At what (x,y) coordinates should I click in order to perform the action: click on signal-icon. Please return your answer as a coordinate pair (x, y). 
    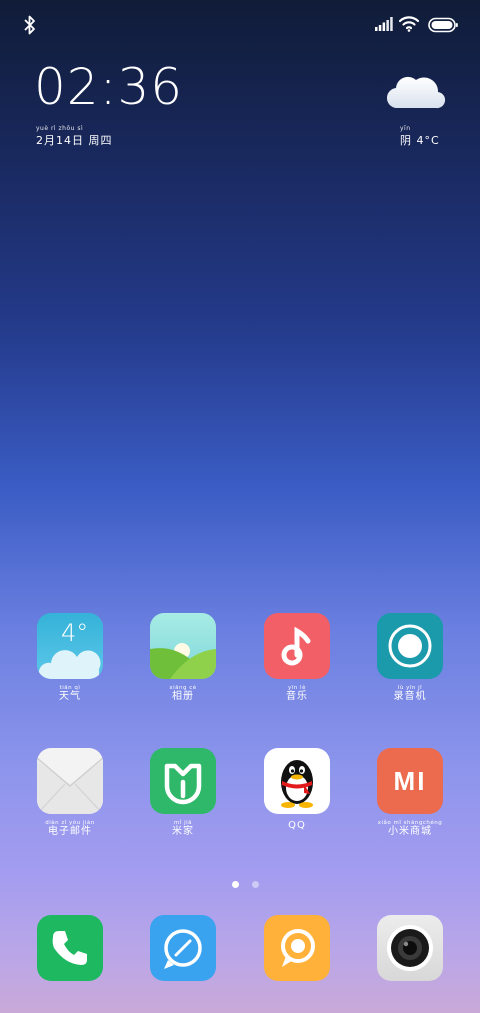
    Looking at the image, I should click on (384, 24).